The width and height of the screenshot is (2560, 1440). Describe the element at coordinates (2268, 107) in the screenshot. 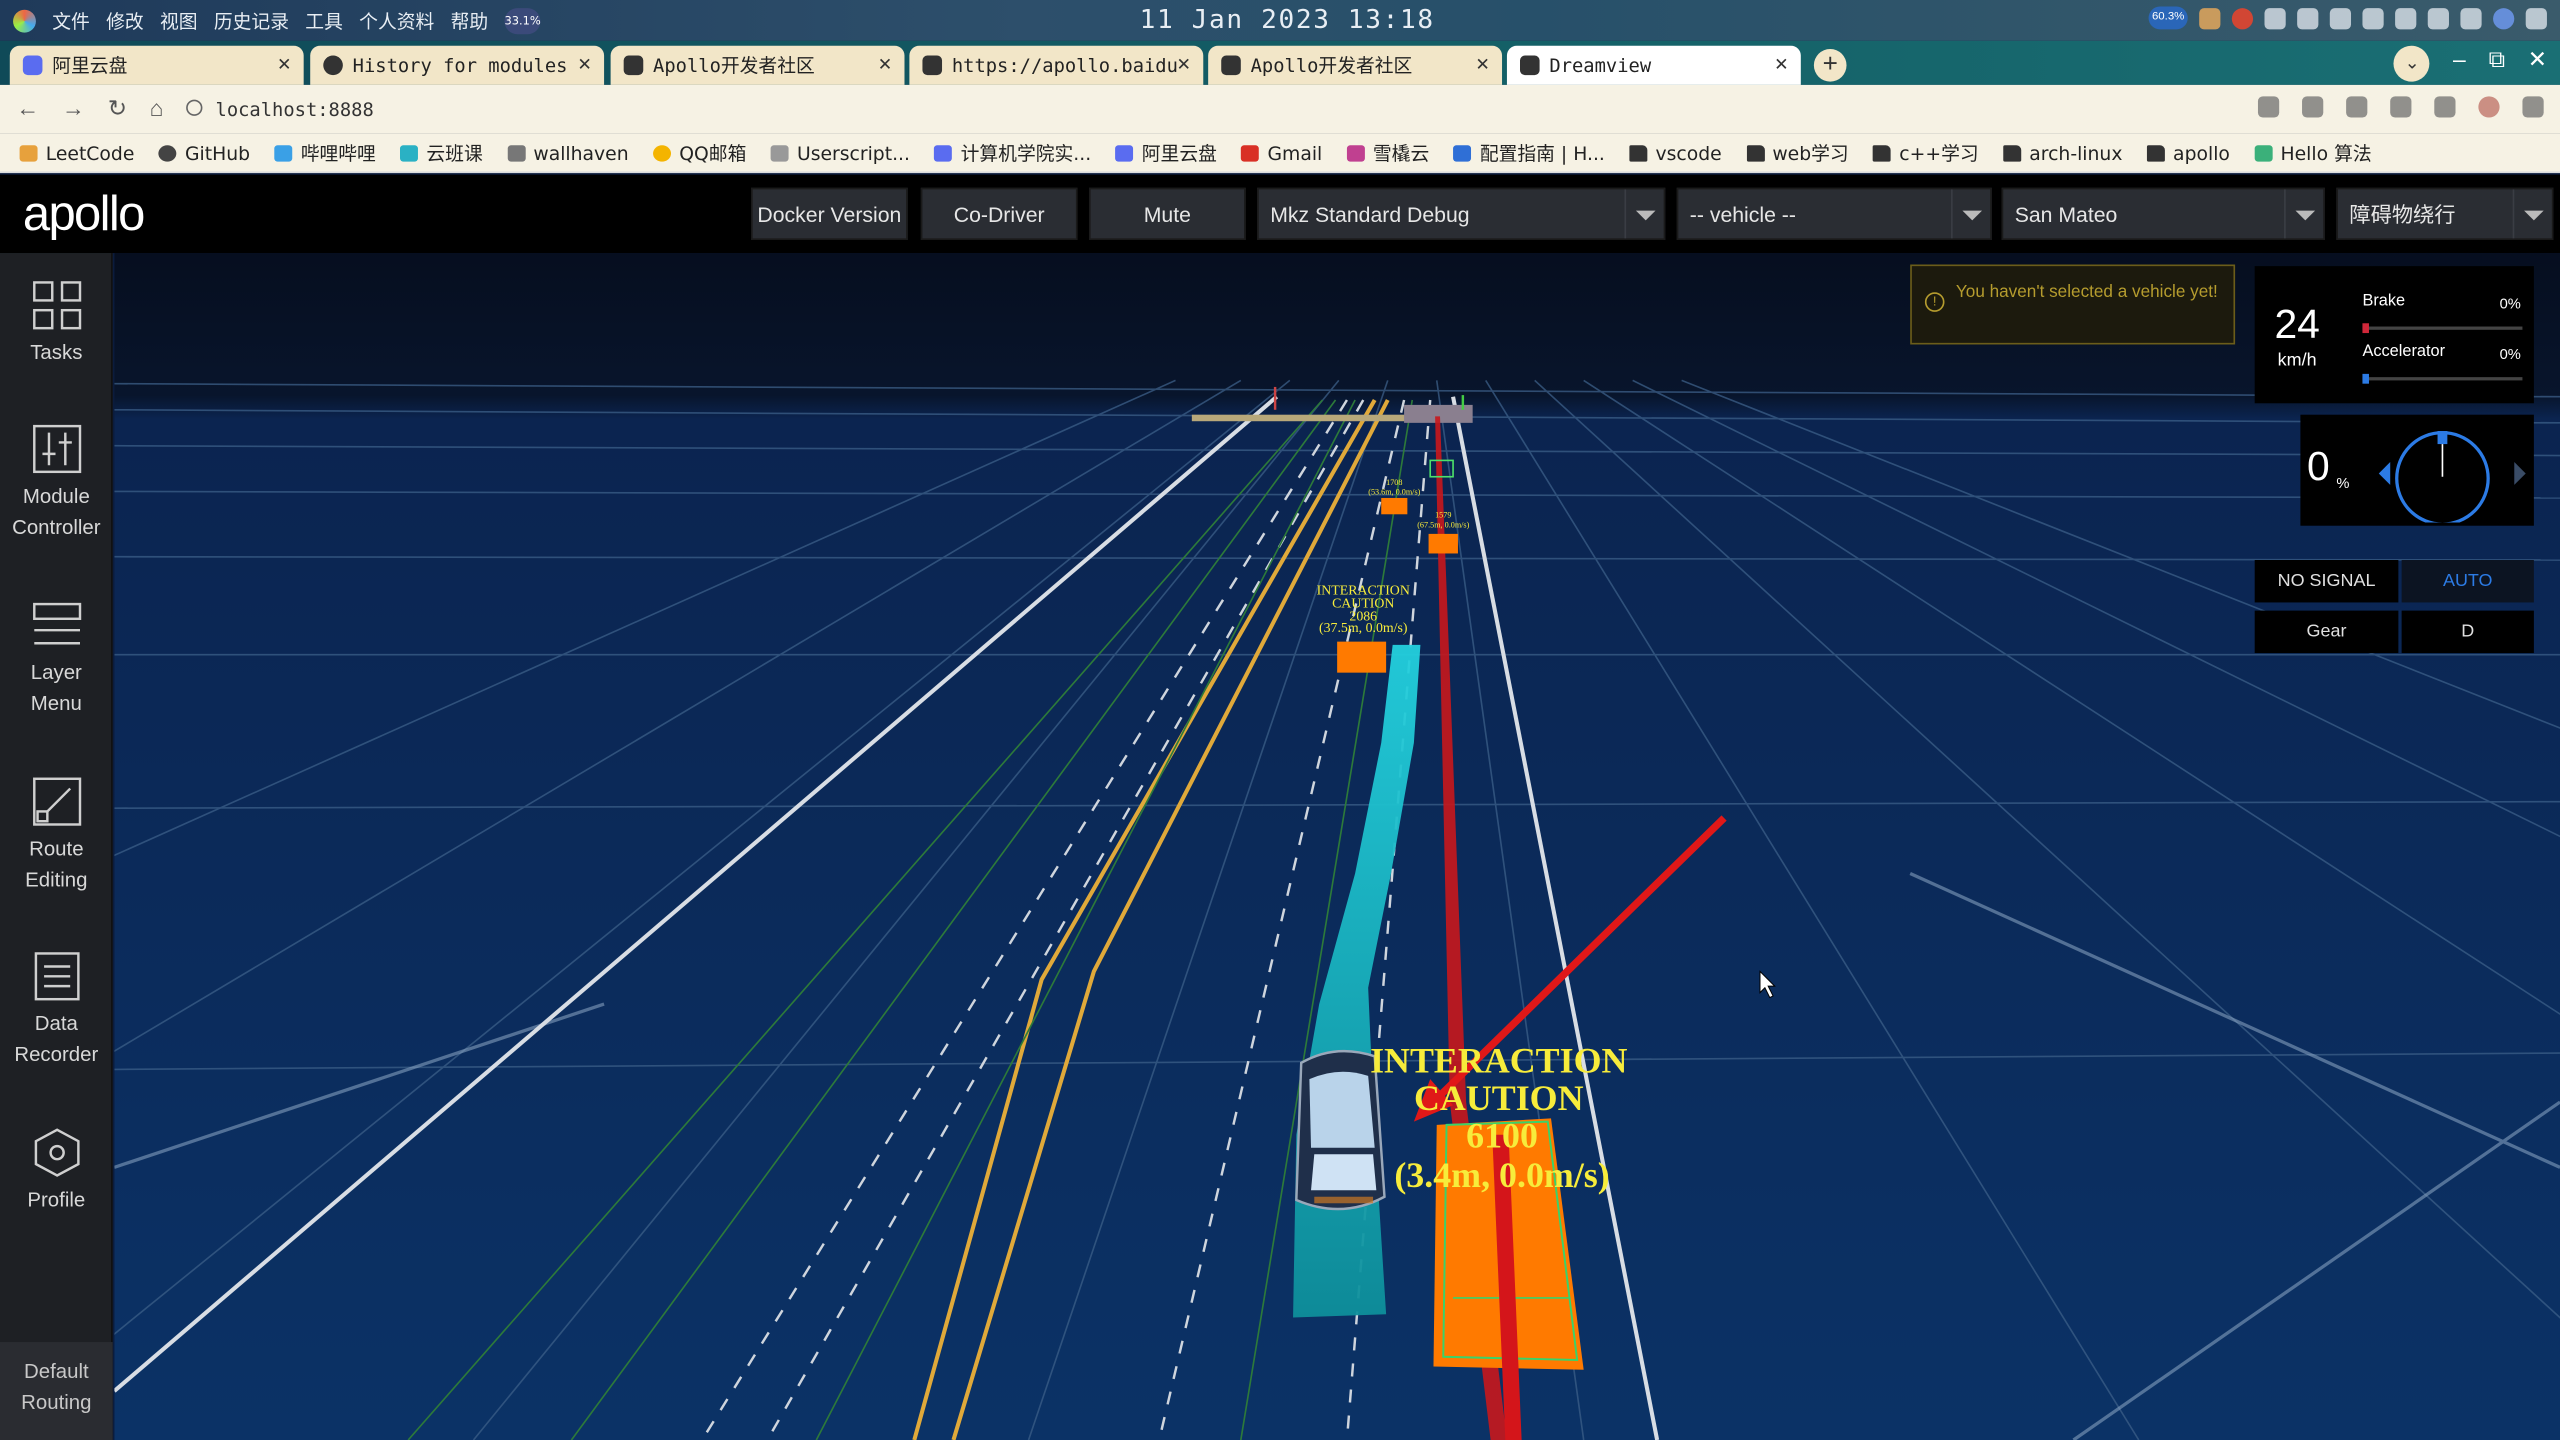

I see `translate-icon` at that location.